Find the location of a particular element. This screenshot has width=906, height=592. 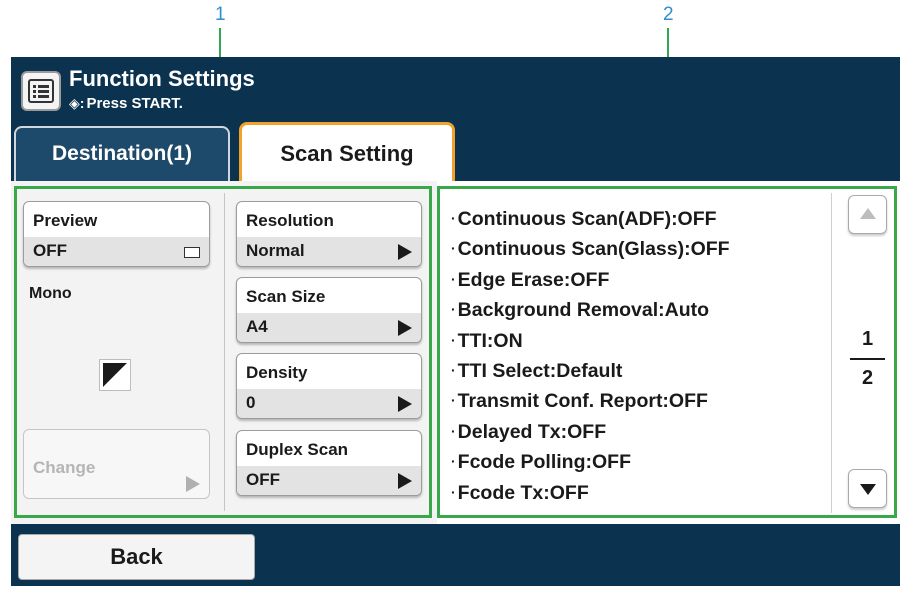

callout-number-2: 2 is located at coordinates (668, 14).